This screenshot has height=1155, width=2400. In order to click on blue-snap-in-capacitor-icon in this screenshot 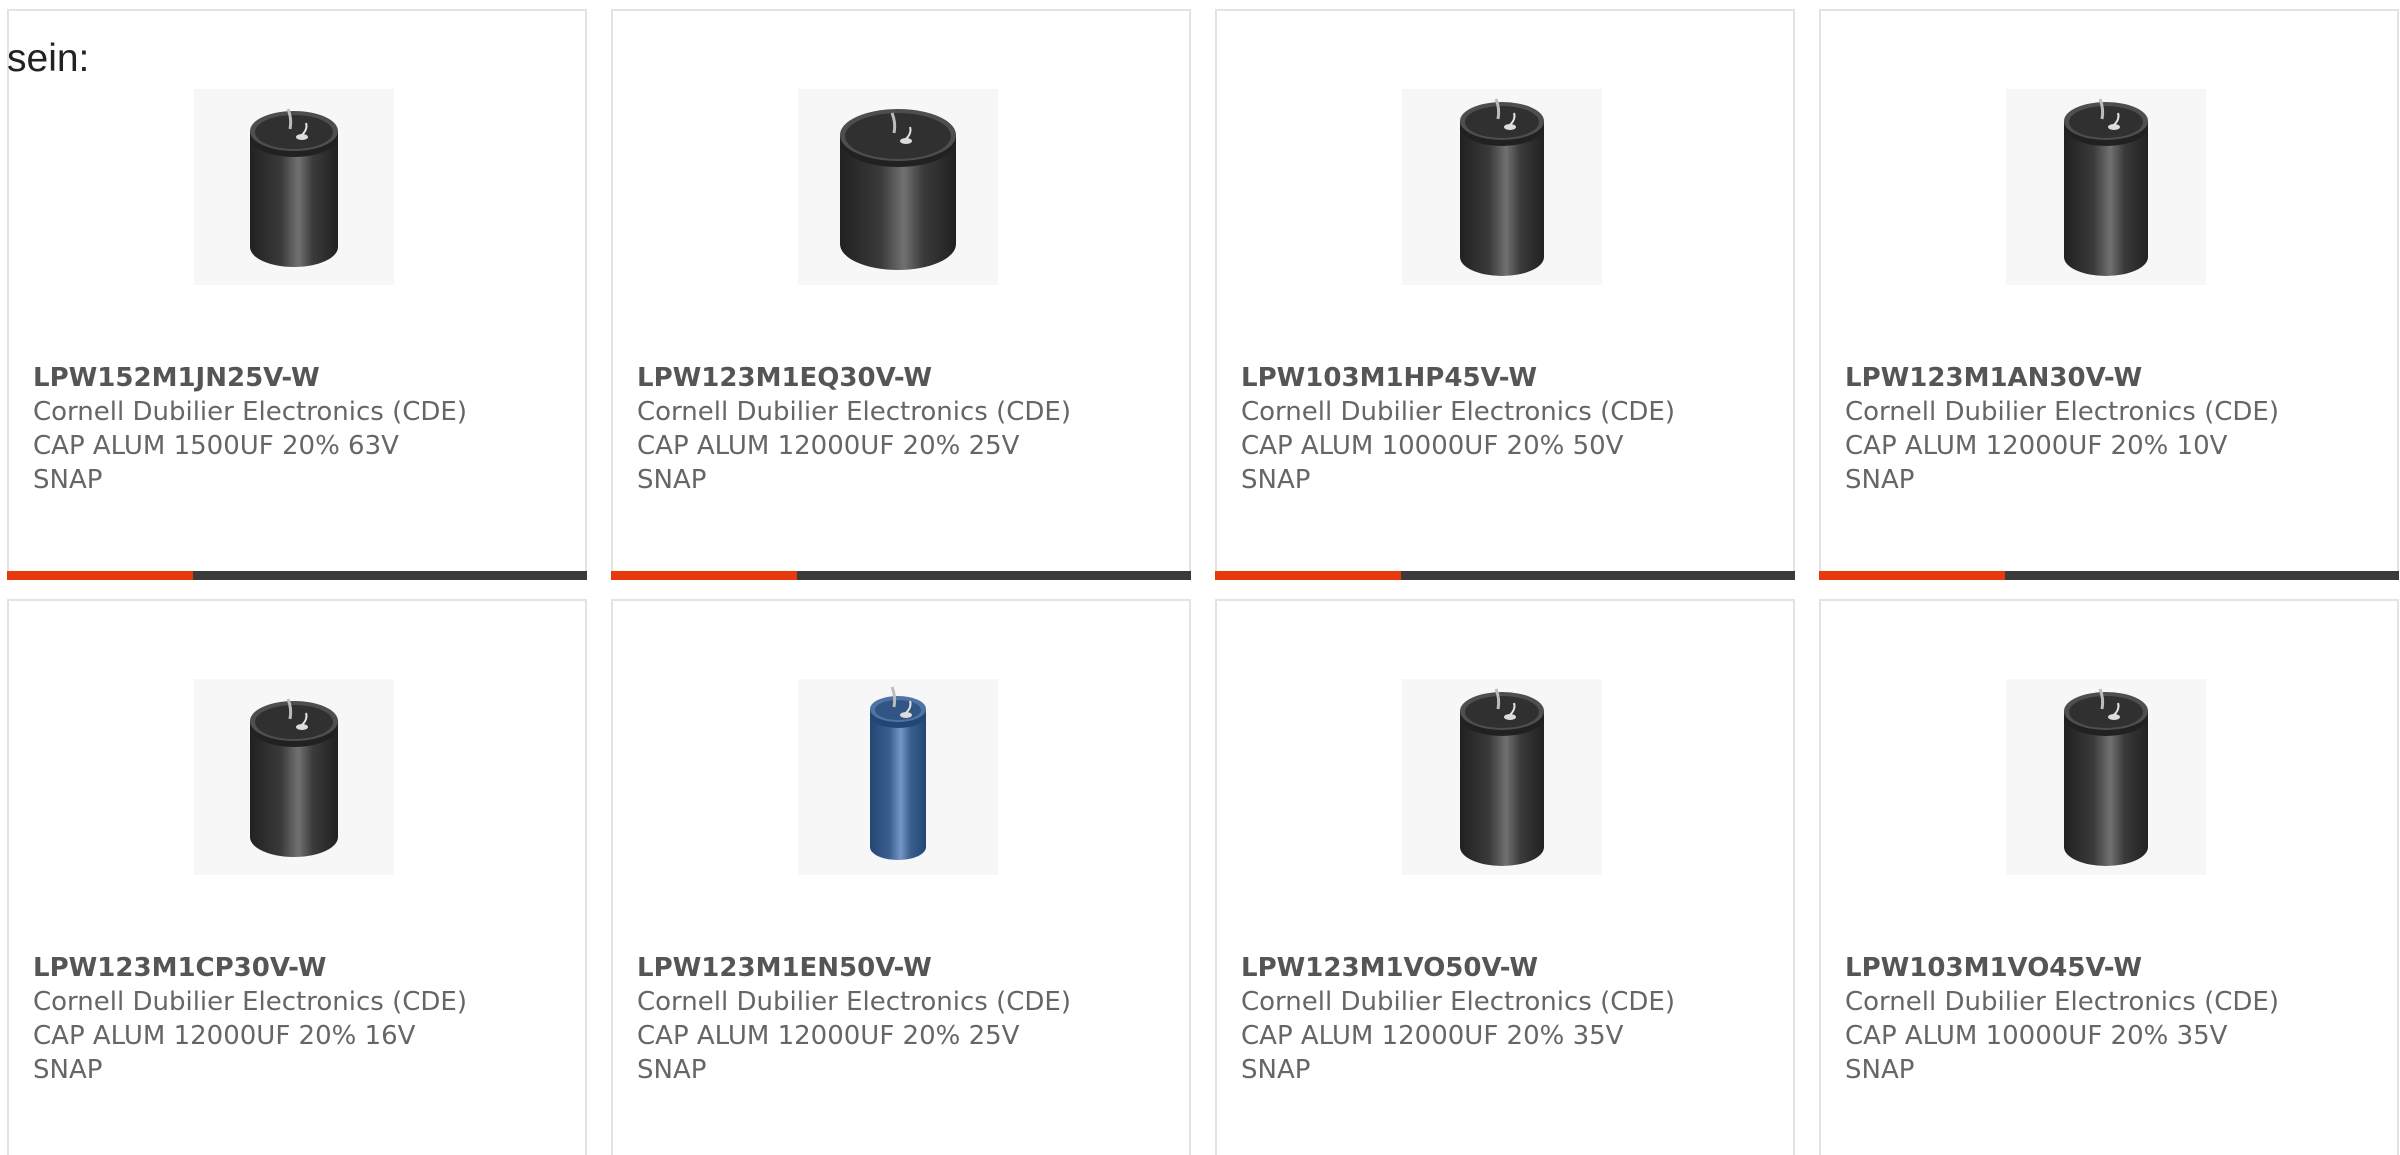, I will do `click(898, 773)`.